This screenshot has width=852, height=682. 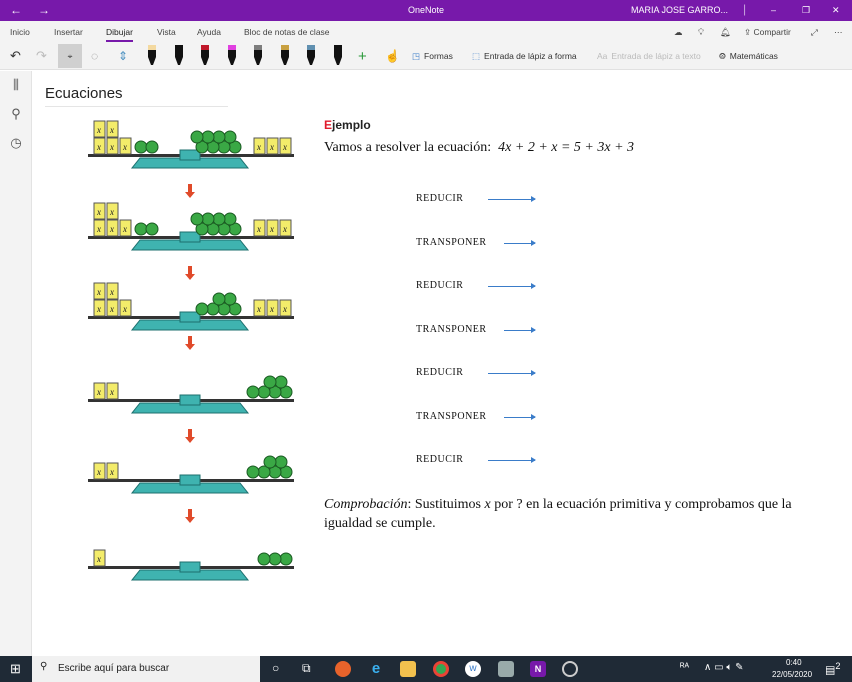 What do you see at coordinates (701, 32) in the screenshot?
I see `lightbulb-icon: 💡︎` at bounding box center [701, 32].